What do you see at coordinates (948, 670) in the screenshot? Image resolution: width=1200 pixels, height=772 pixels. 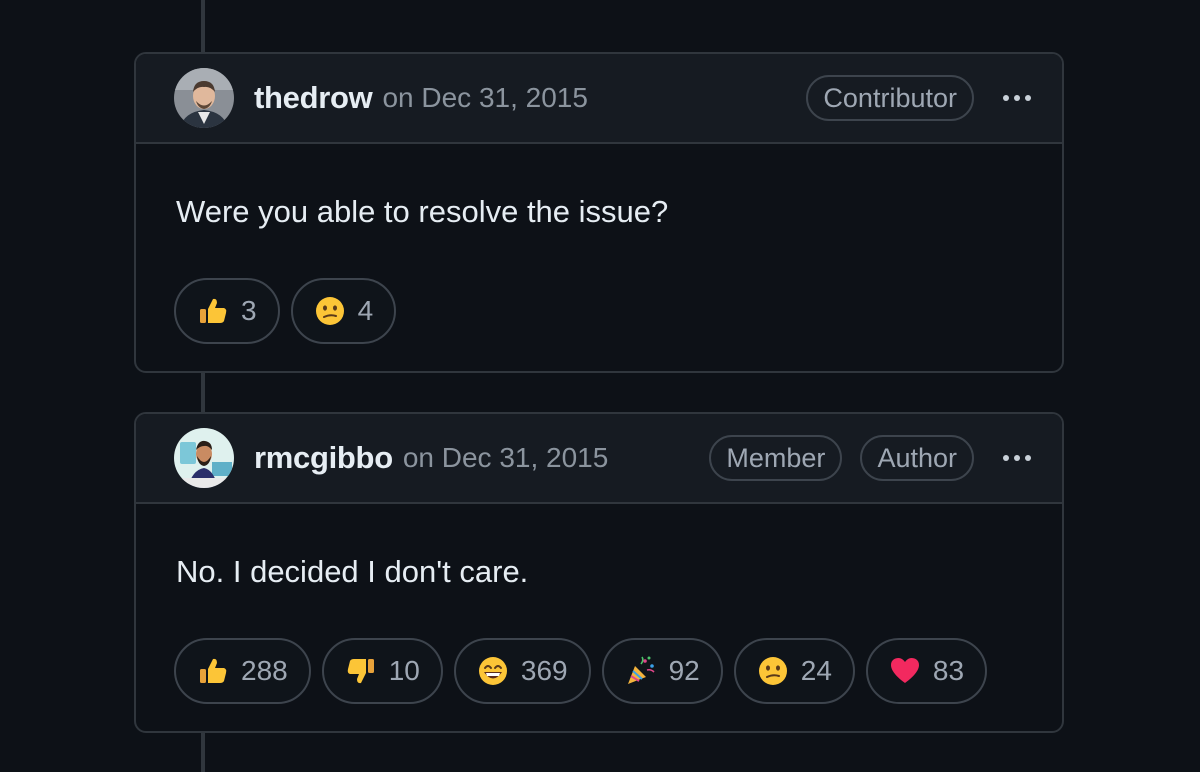 I see `reaction-count: 83` at bounding box center [948, 670].